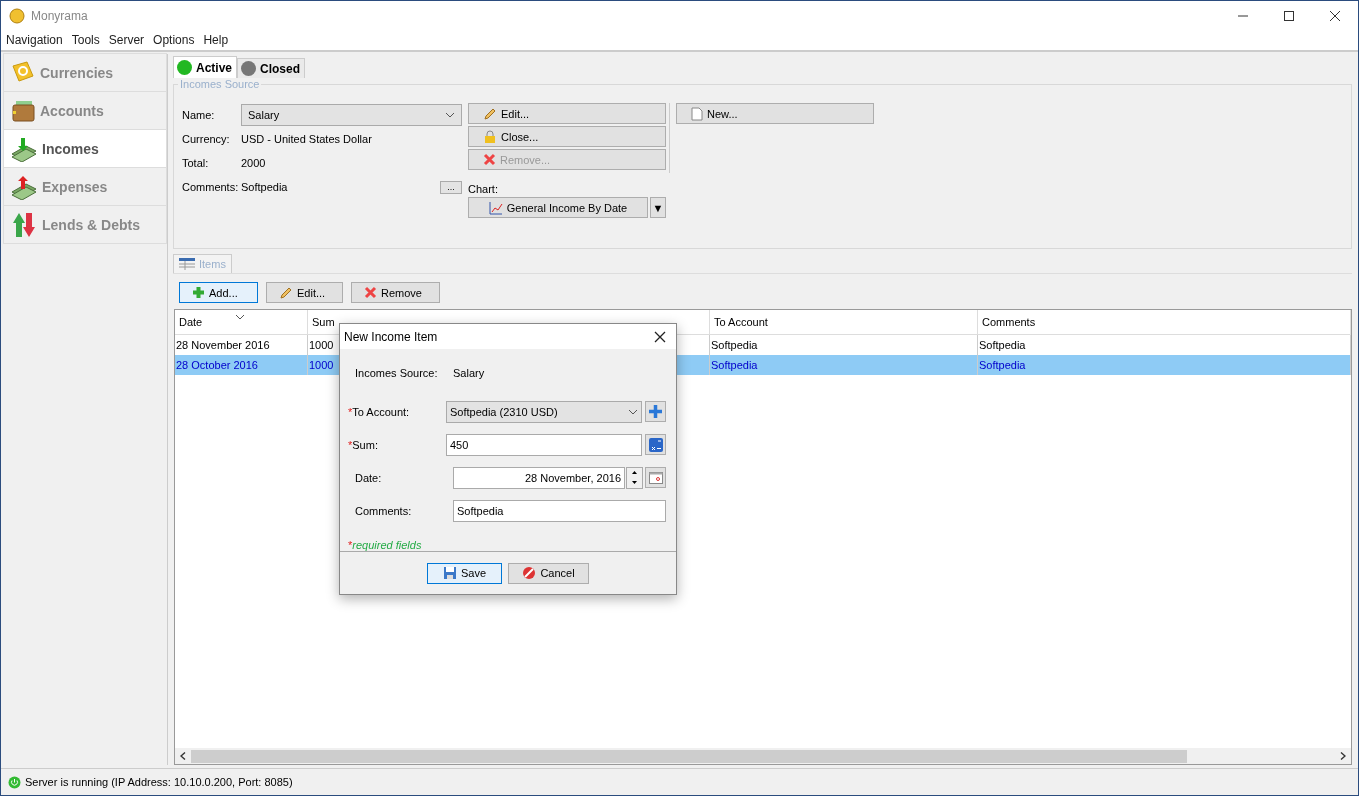  What do you see at coordinates (85, 148) in the screenshot?
I see `sidebar-item: Incomes` at bounding box center [85, 148].